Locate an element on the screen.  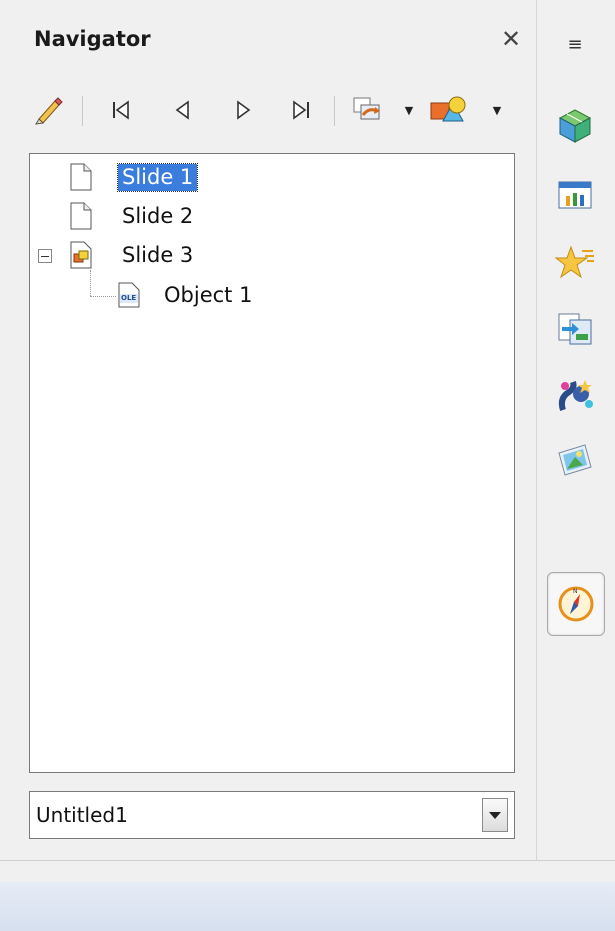
tree-item-label: Slide 3 is located at coordinates (158, 254).